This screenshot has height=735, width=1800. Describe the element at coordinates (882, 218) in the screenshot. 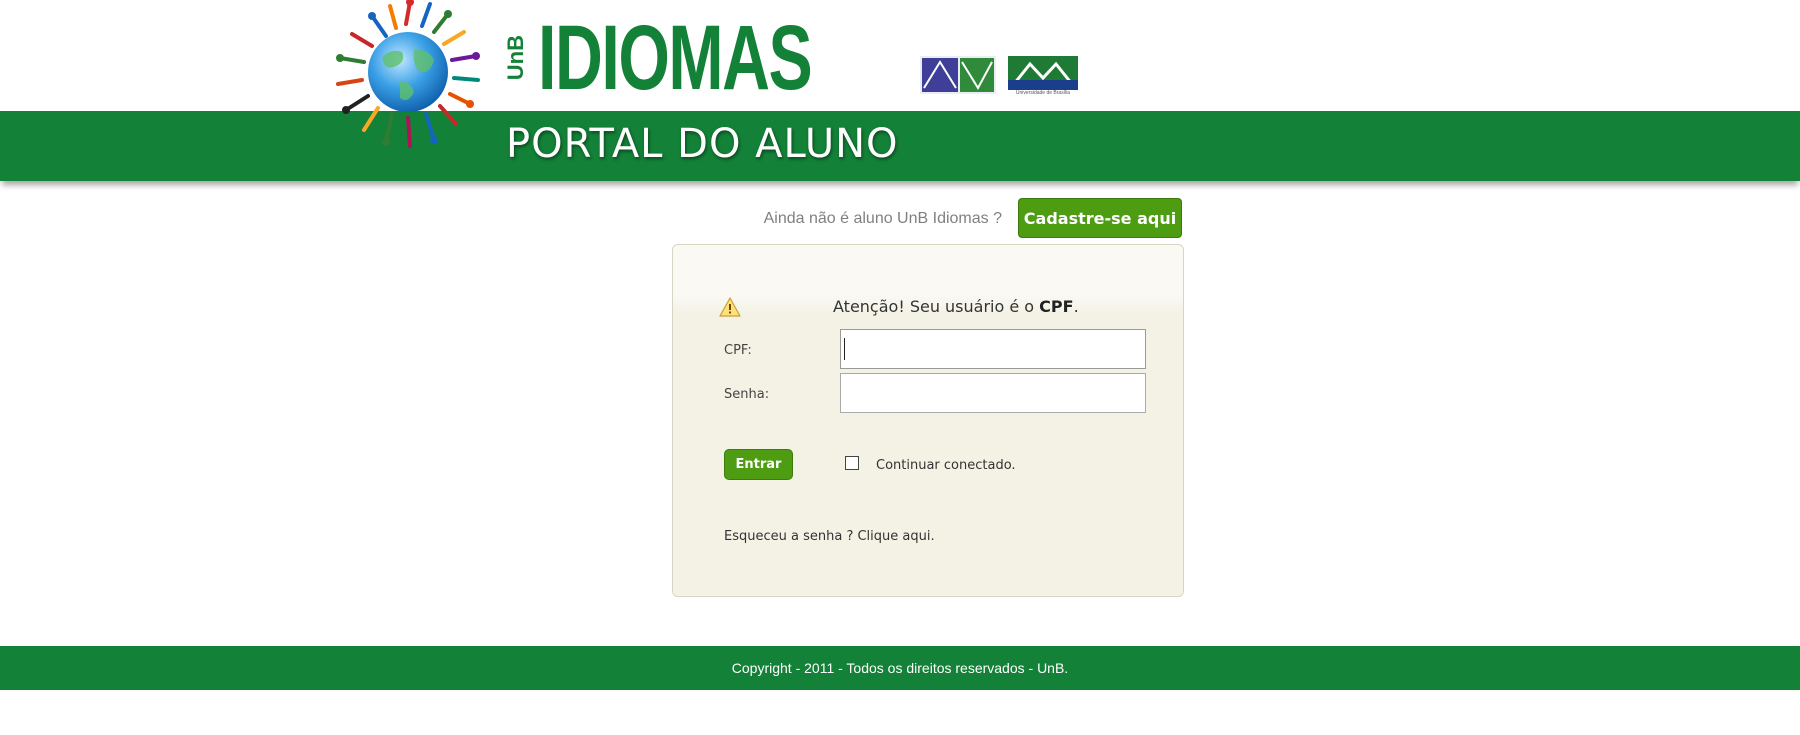

I see `register-prompt: Ainda não é aluno UnB Idiomas ?` at that location.